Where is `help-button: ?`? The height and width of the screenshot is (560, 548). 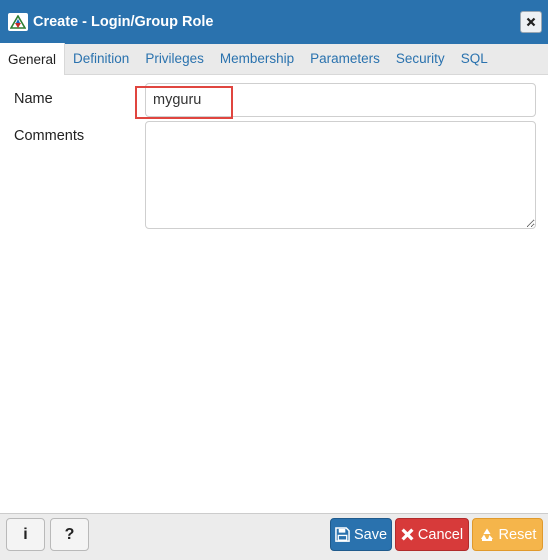
help-button: ? is located at coordinates (69, 534).